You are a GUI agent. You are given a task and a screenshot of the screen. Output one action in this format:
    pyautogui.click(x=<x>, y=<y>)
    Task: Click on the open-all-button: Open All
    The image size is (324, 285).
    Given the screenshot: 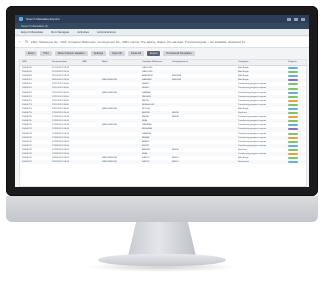 What is the action you would take?
    pyautogui.click(x=117, y=53)
    